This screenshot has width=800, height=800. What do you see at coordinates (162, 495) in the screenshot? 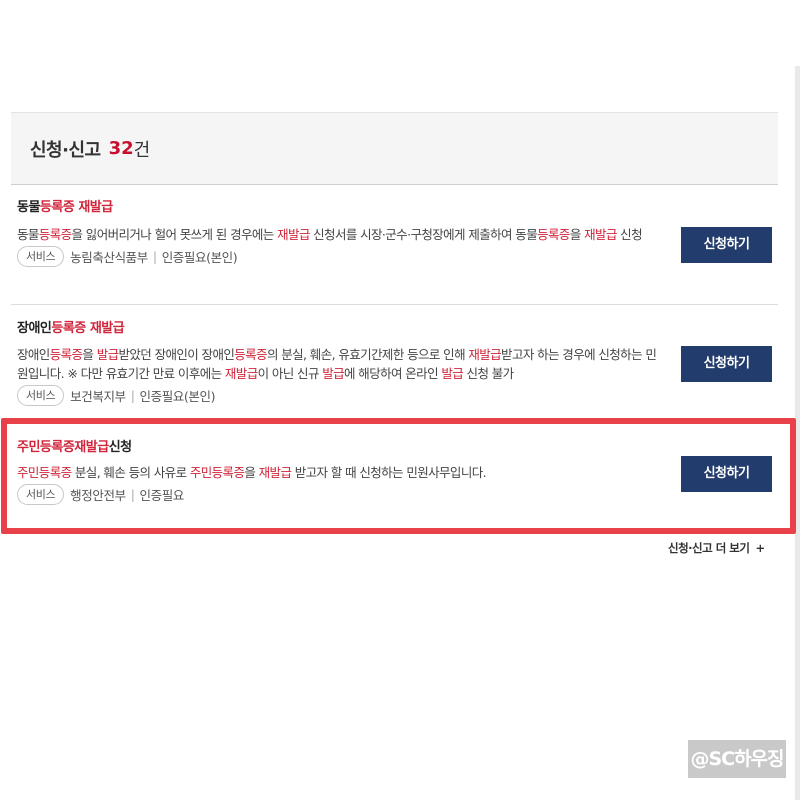
I see `auth-label: 인증필요` at bounding box center [162, 495].